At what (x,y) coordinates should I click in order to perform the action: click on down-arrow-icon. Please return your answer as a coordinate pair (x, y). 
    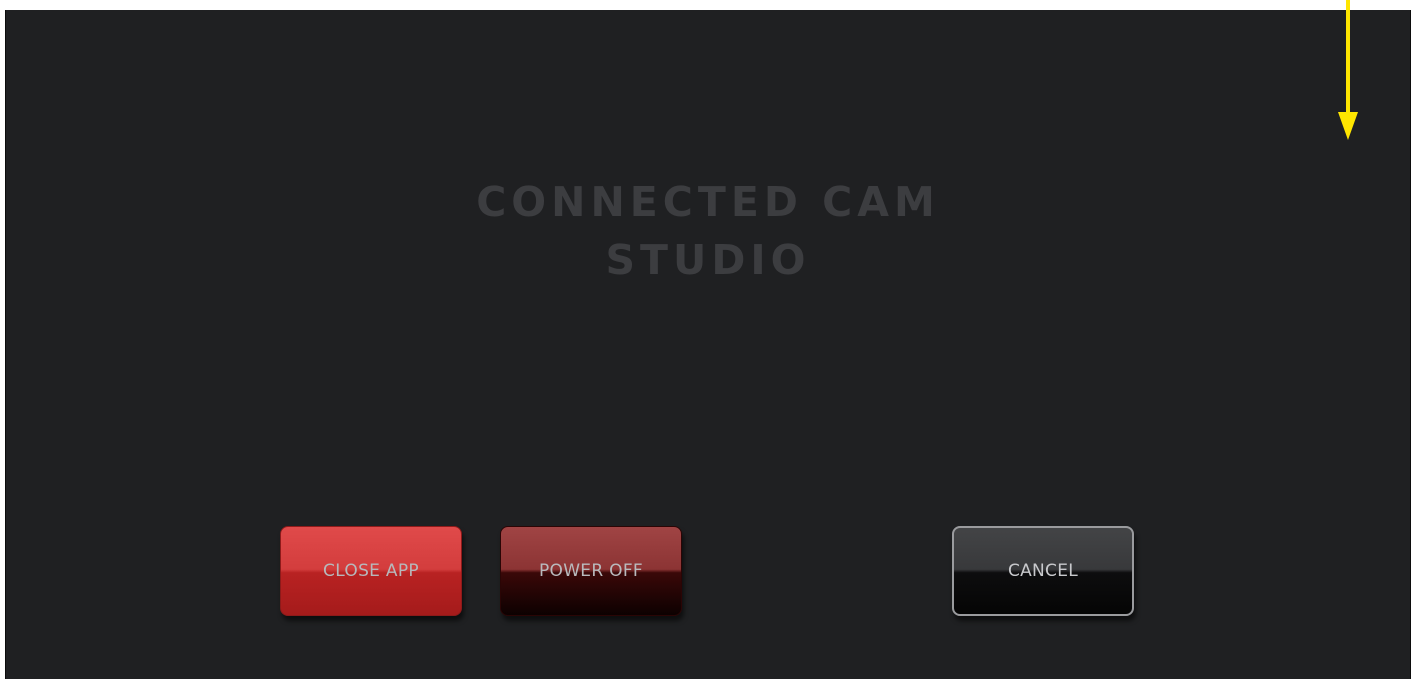
    Looking at the image, I should click on (1348, 70).